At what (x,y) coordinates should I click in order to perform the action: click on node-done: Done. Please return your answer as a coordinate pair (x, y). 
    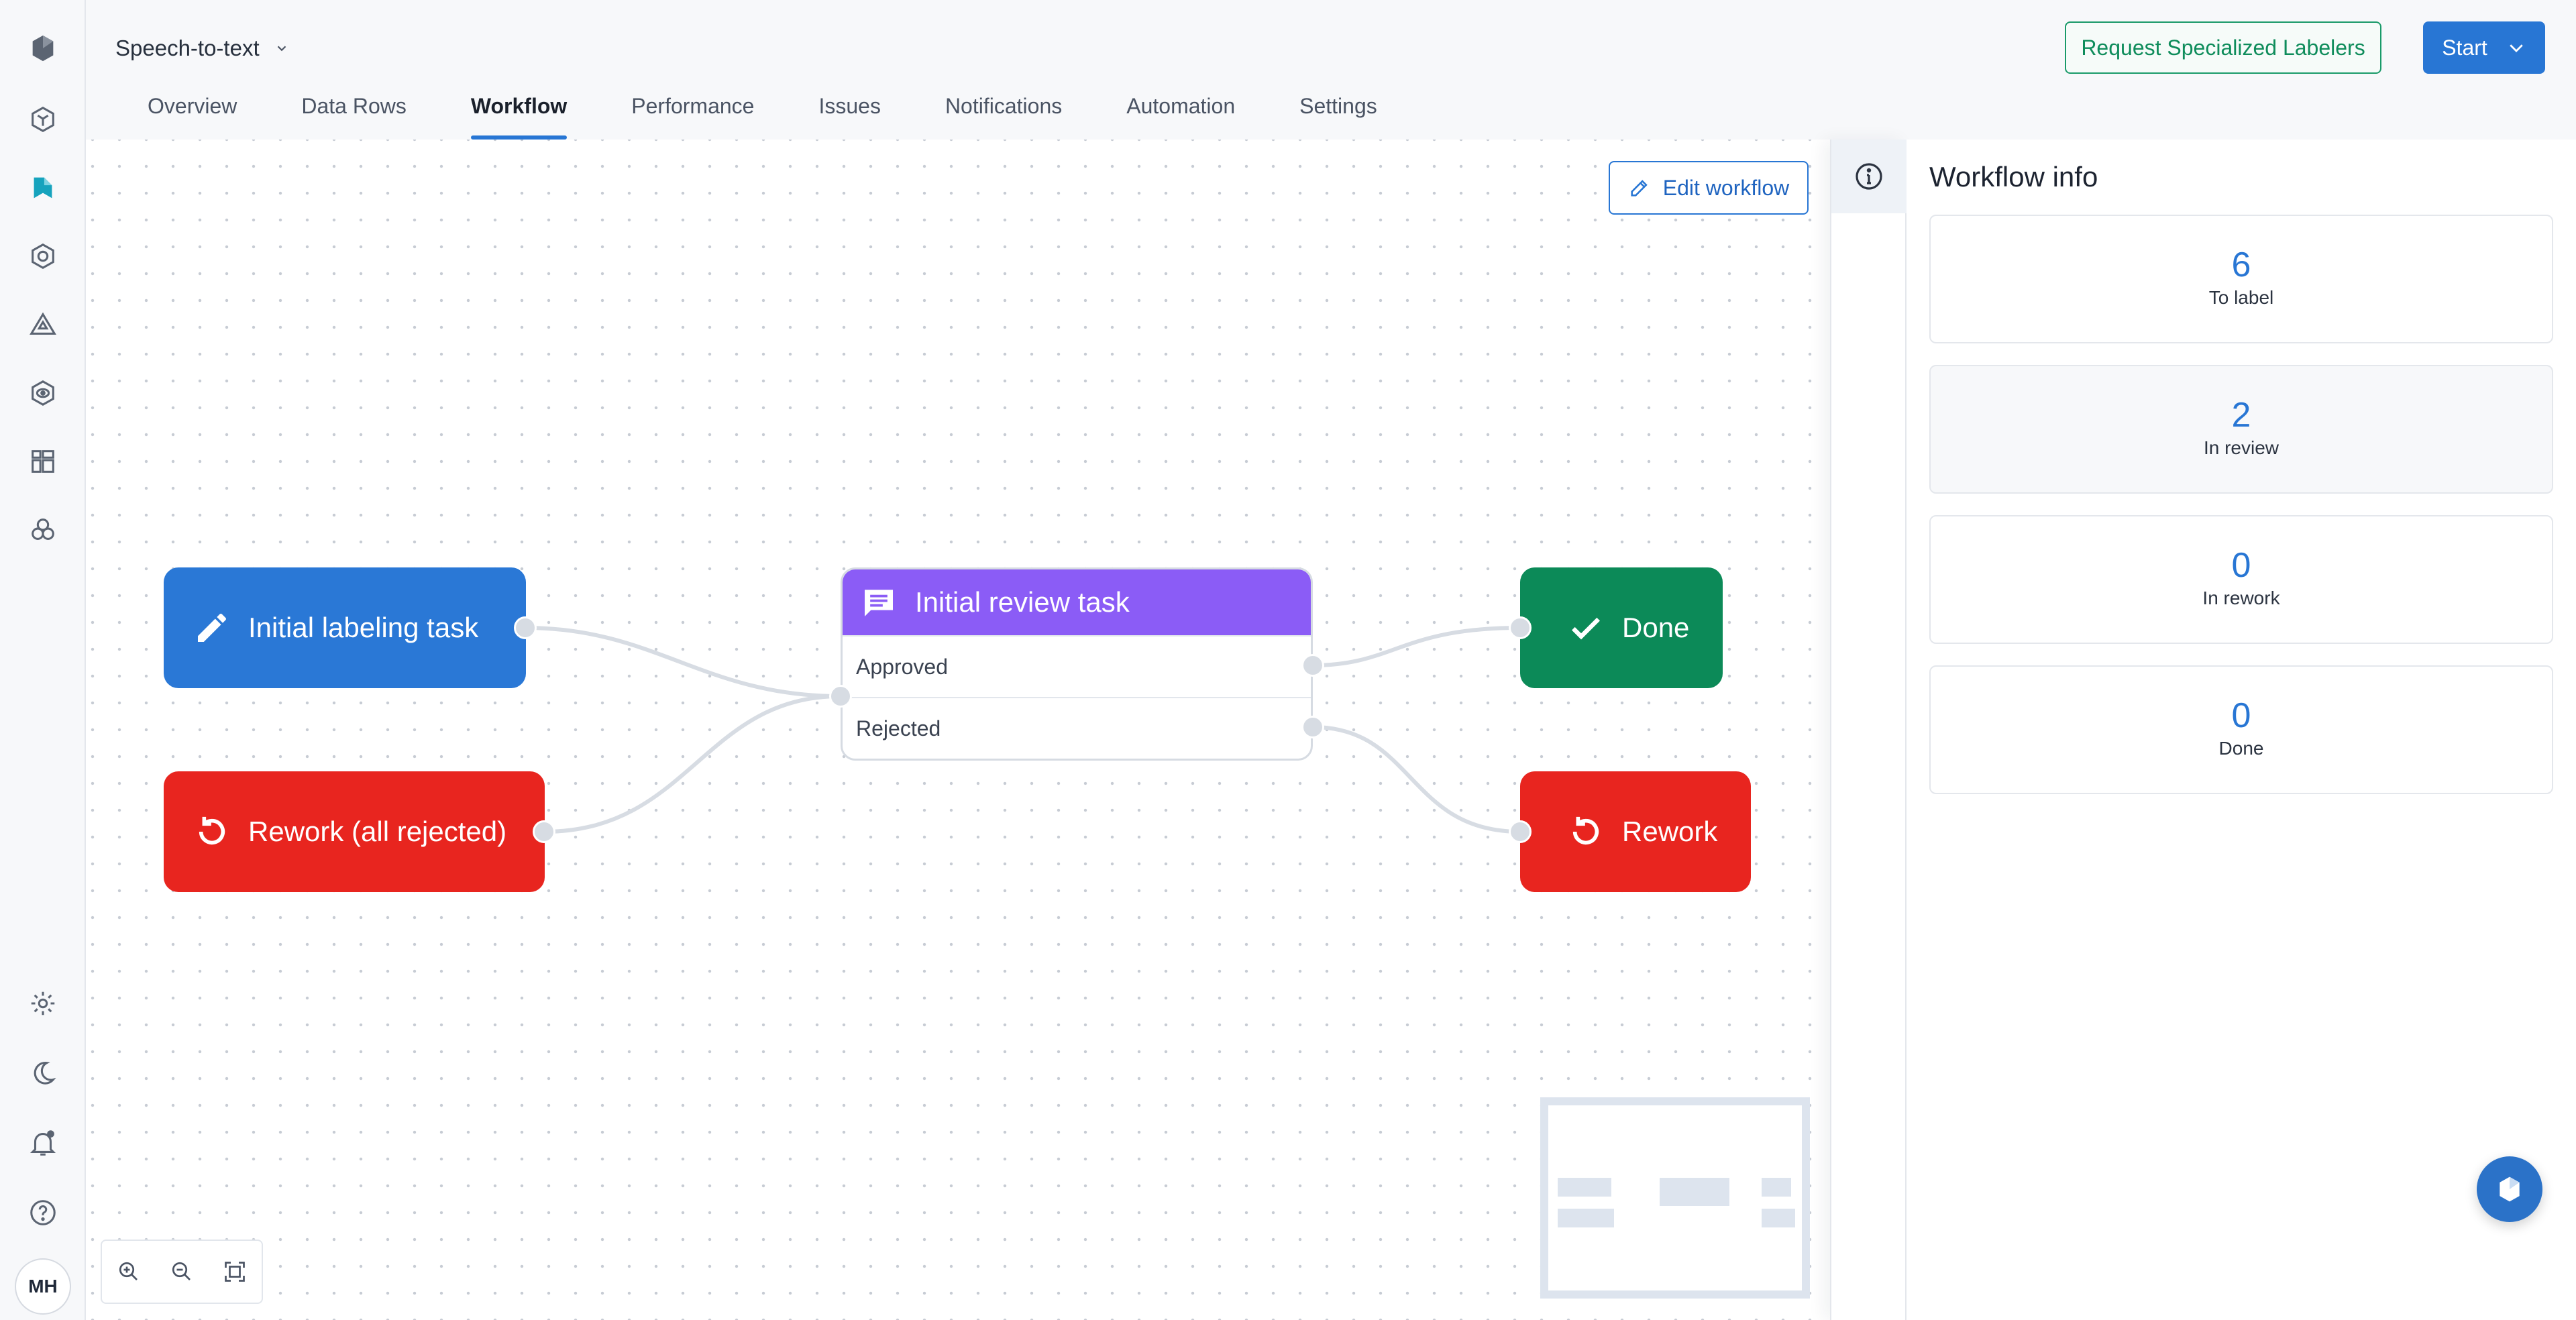
    Looking at the image, I should click on (1621, 628).